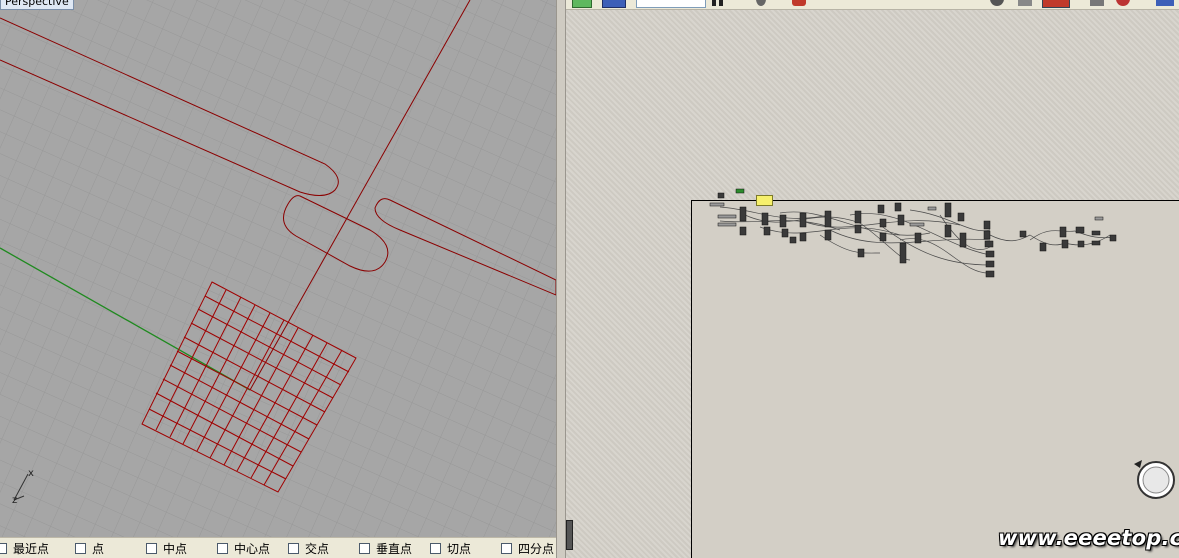 This screenshot has width=1179, height=558. What do you see at coordinates (14, 500) in the screenshot?
I see `axis-label-z: z` at bounding box center [14, 500].